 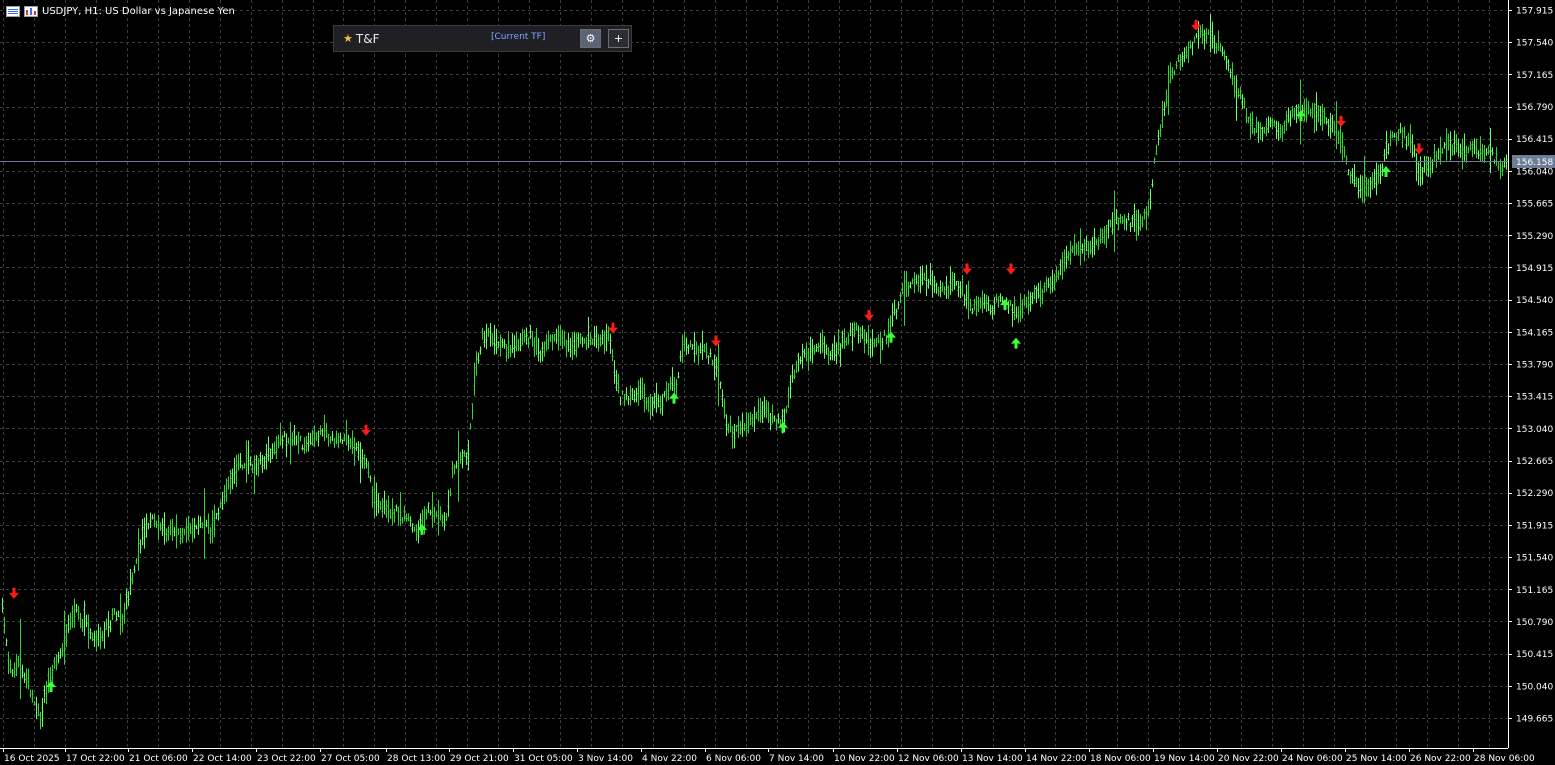 What do you see at coordinates (1534, 44) in the screenshot?
I see `price-tick-label: 157.540` at bounding box center [1534, 44].